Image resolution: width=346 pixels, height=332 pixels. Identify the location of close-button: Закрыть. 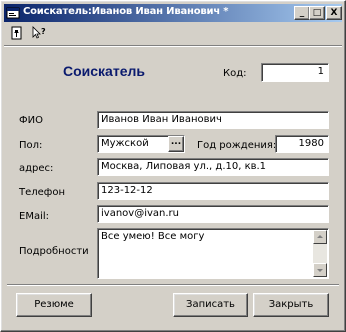
(291, 305).